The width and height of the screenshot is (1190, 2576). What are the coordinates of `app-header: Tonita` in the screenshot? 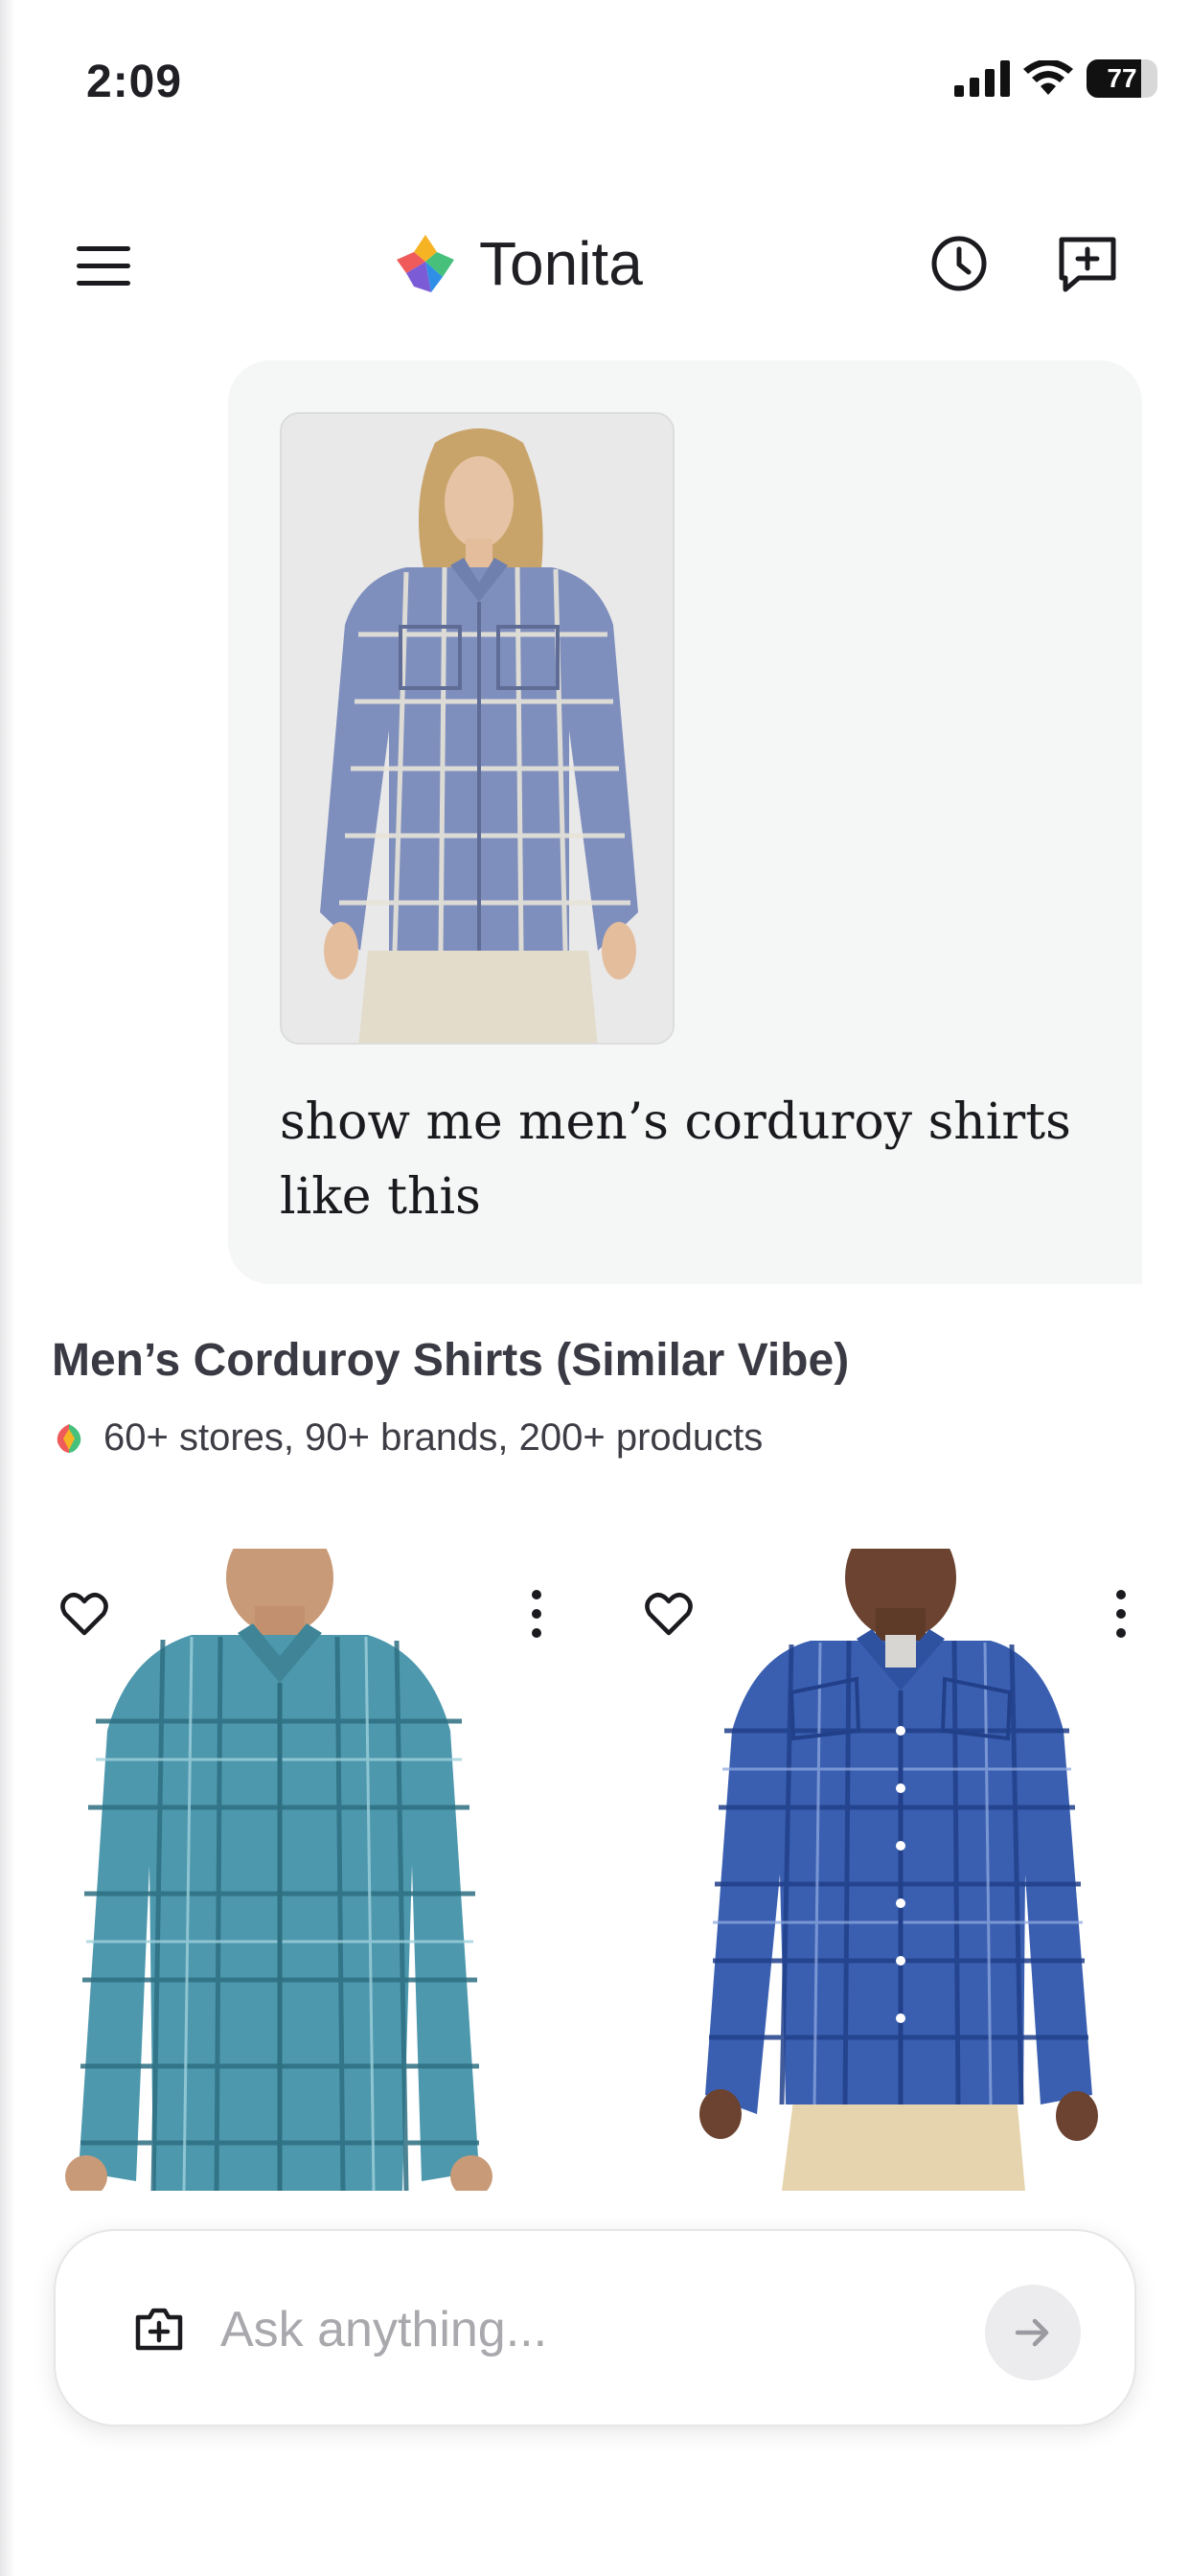 It's located at (595, 268).